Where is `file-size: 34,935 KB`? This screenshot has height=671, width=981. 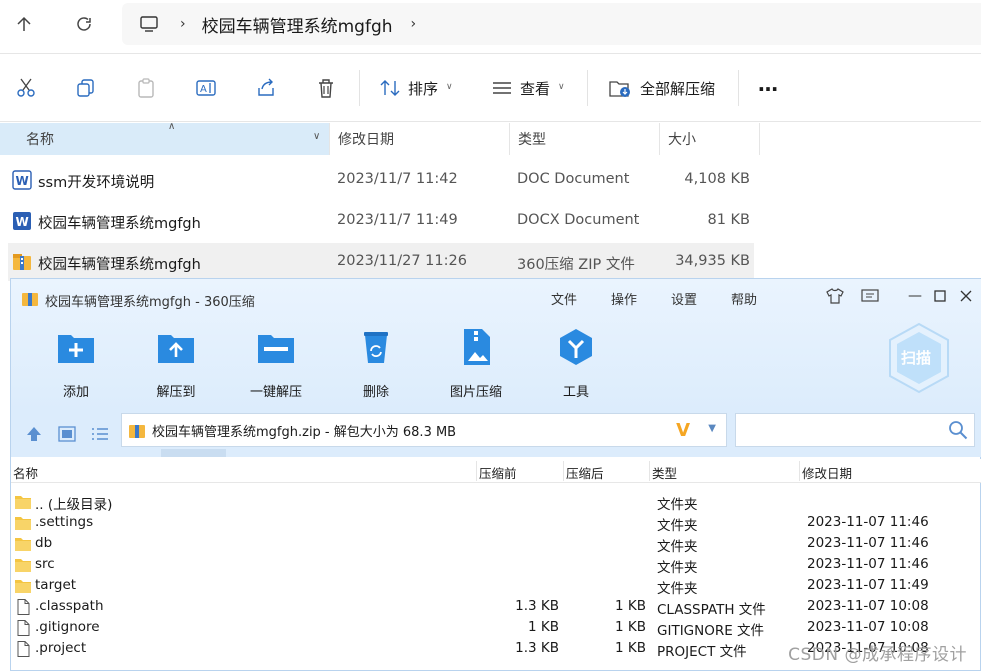 file-size: 34,935 KB is located at coordinates (712, 261).